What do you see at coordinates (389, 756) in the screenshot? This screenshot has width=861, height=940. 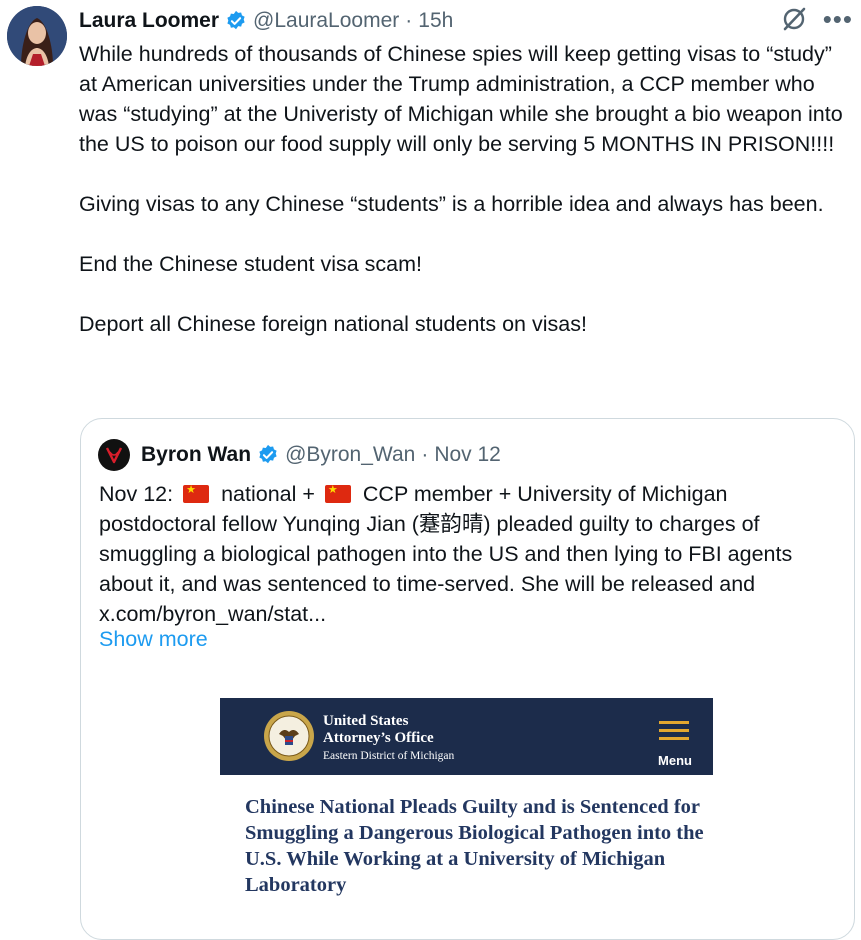 I see `doj-district-subtitle: Eastern District of Michigan` at bounding box center [389, 756].